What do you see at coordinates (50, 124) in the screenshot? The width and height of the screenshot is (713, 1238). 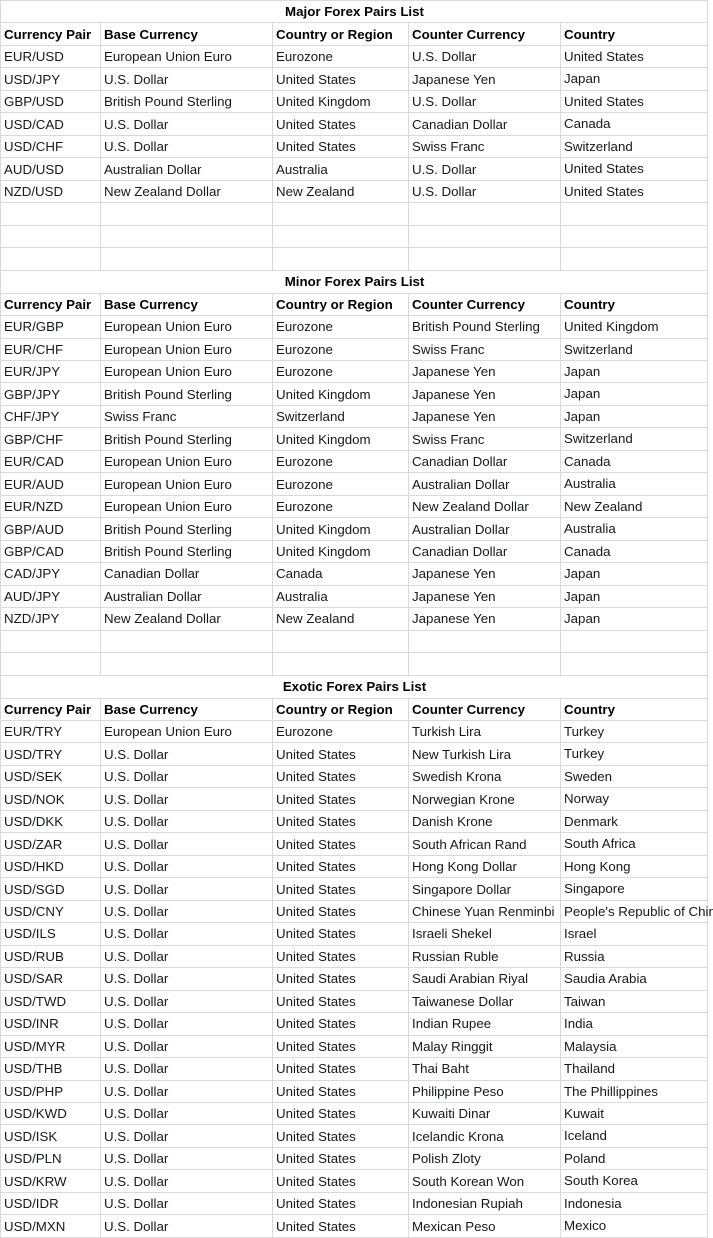 I see `table-cell: USD/CAD` at bounding box center [50, 124].